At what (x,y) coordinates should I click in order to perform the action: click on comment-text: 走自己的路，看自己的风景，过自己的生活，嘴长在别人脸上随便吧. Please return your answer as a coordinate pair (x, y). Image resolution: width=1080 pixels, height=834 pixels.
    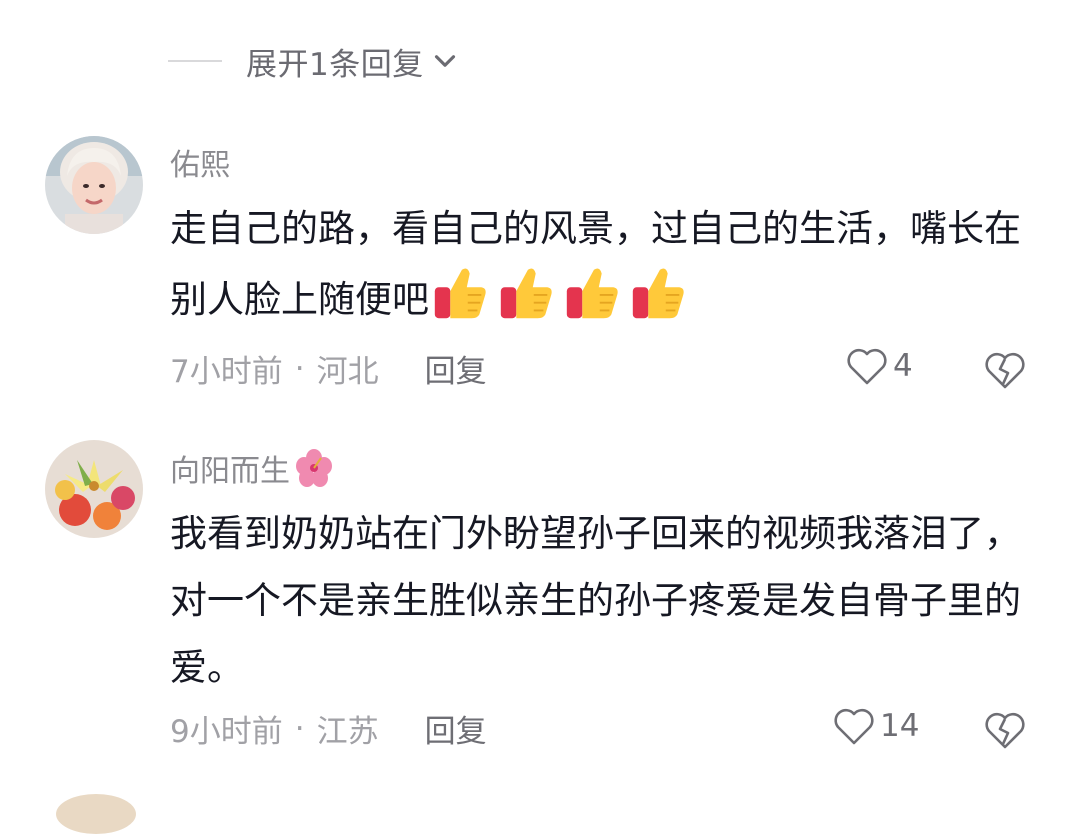
    Looking at the image, I should click on (610, 264).